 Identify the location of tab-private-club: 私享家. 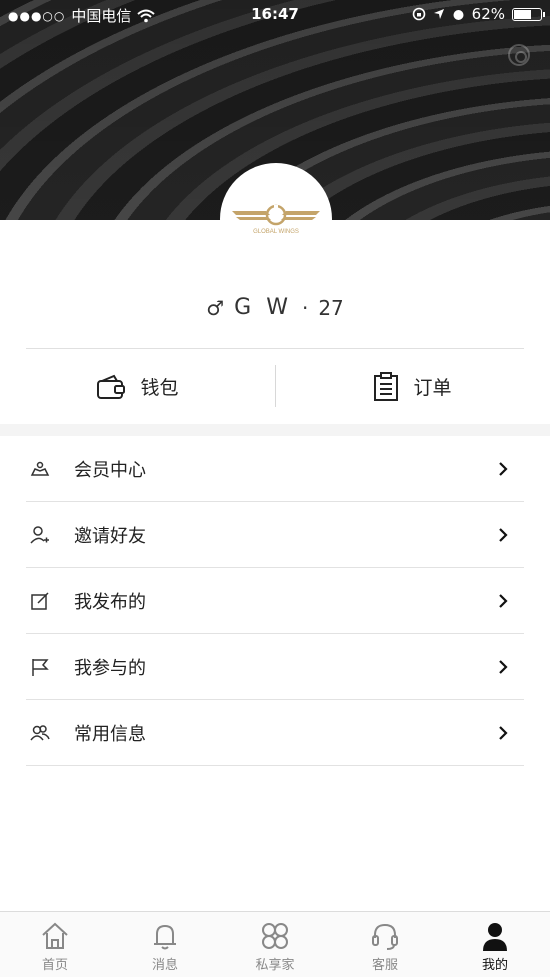
(275, 944).